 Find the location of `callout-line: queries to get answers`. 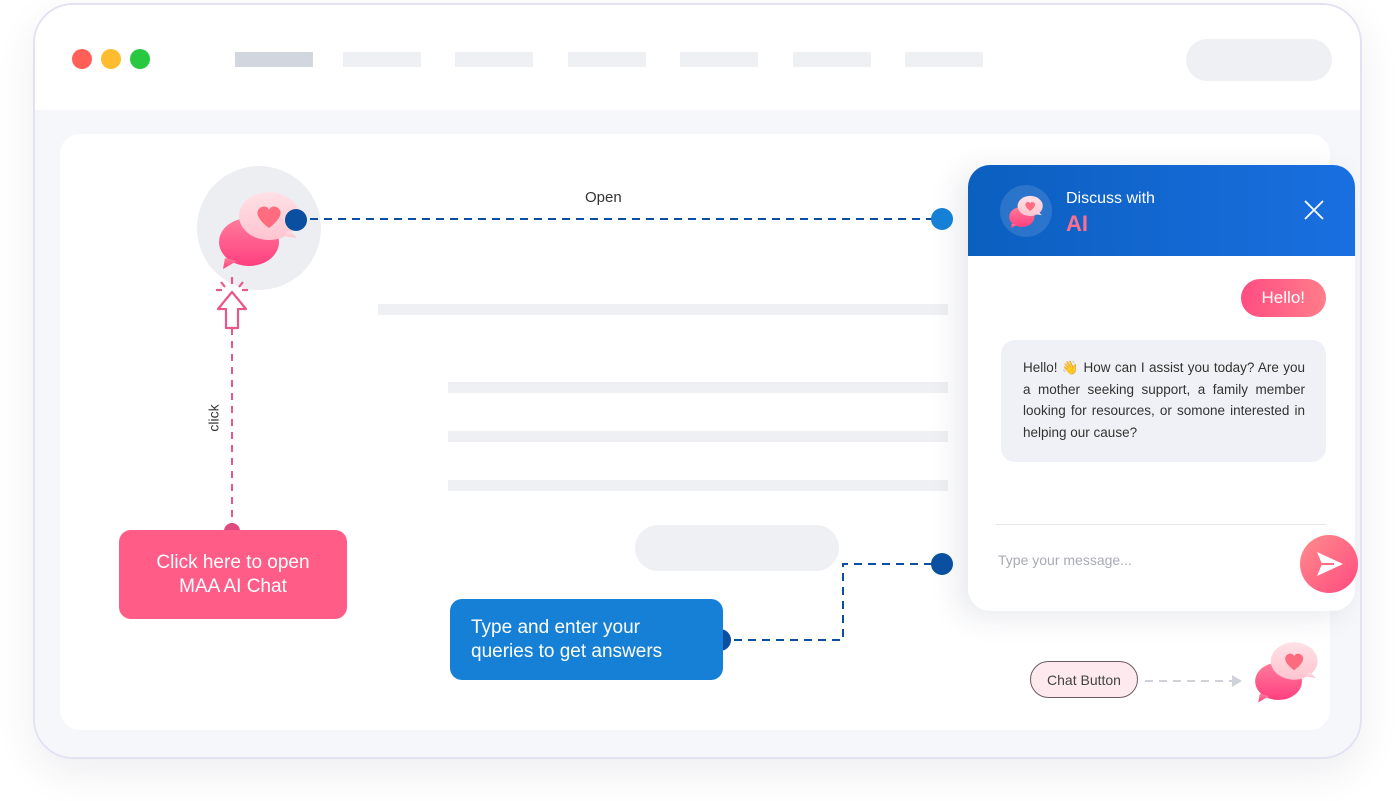

callout-line: queries to get answers is located at coordinates (567, 651).